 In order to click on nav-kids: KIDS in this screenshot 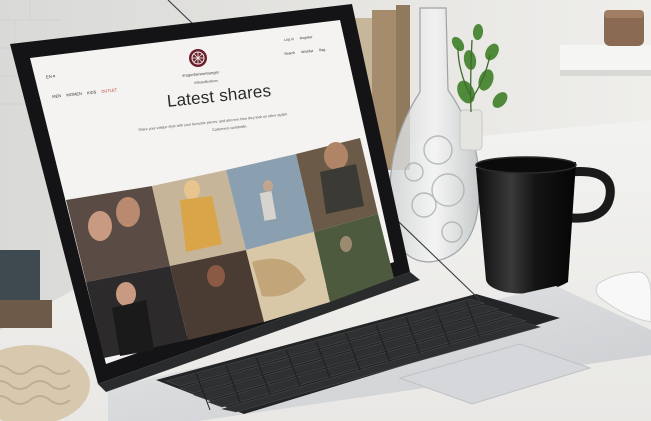, I will do `click(92, 92)`.